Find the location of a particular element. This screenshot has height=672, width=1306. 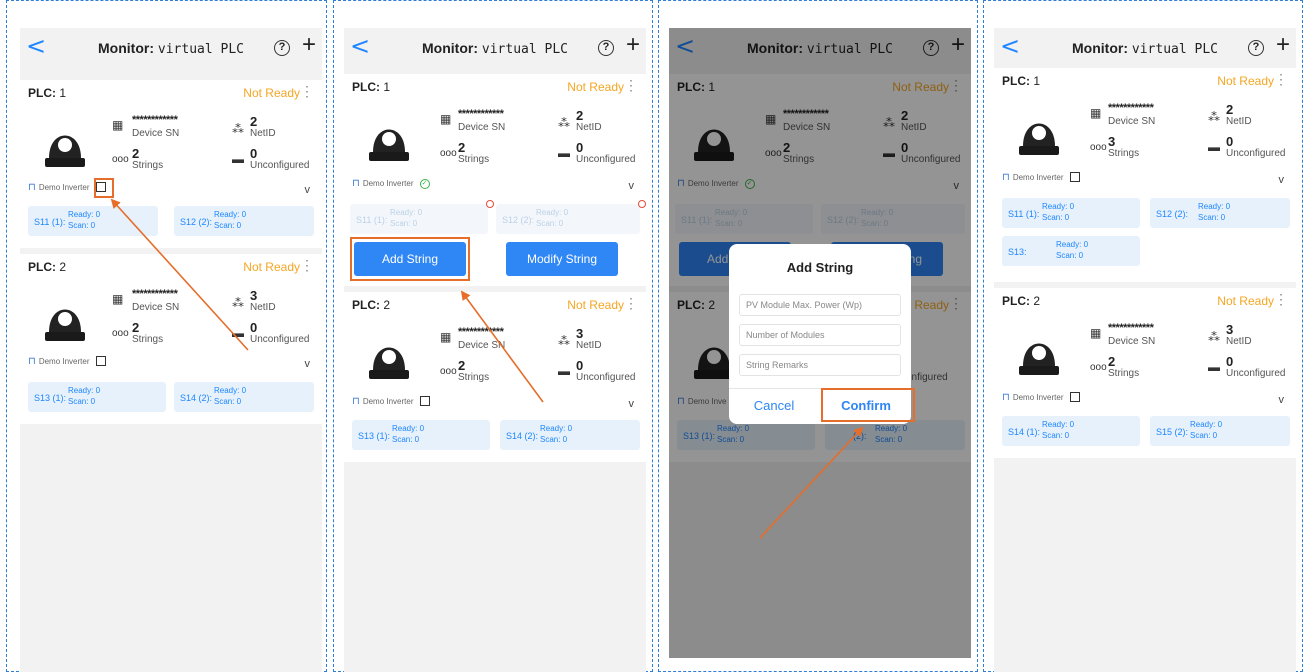

check-circle-icon: ✓ is located at coordinates (424, 183).